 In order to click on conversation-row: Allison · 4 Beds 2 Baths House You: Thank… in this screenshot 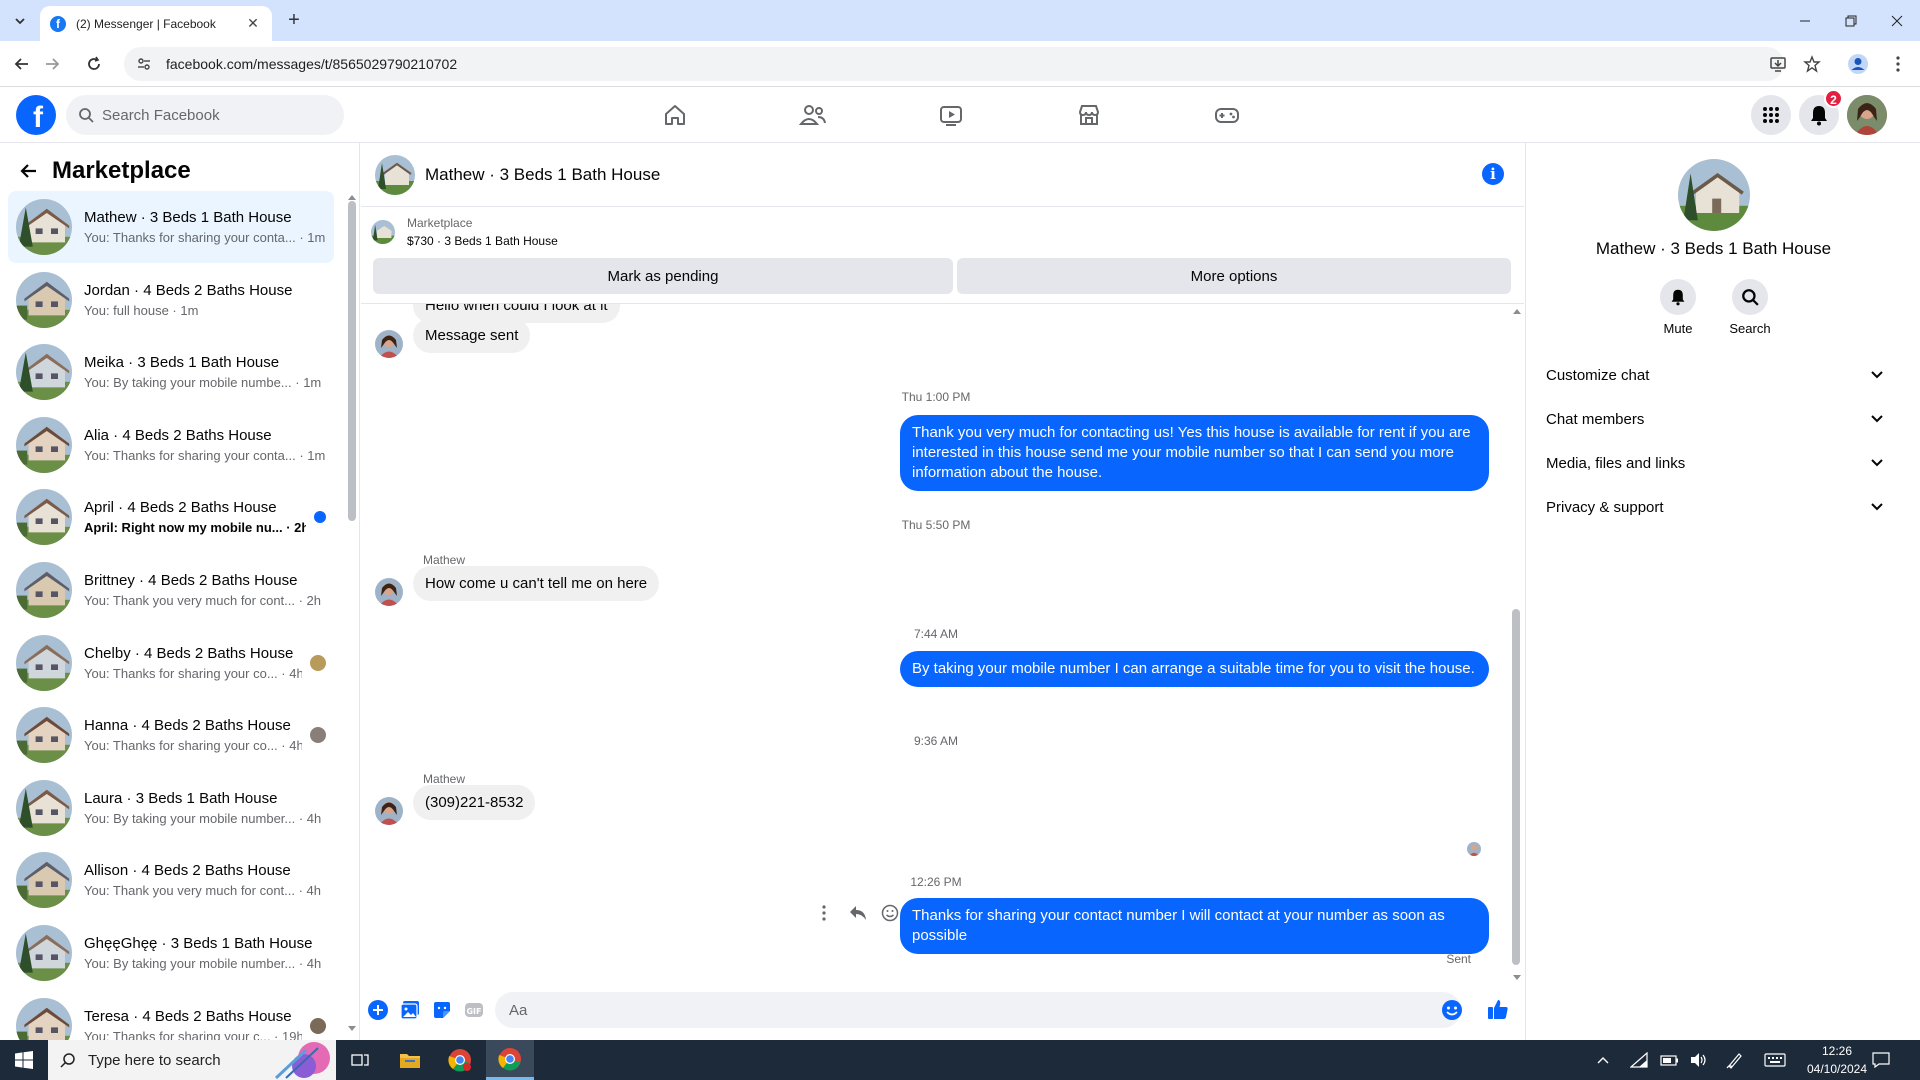, I will do `click(171, 880)`.